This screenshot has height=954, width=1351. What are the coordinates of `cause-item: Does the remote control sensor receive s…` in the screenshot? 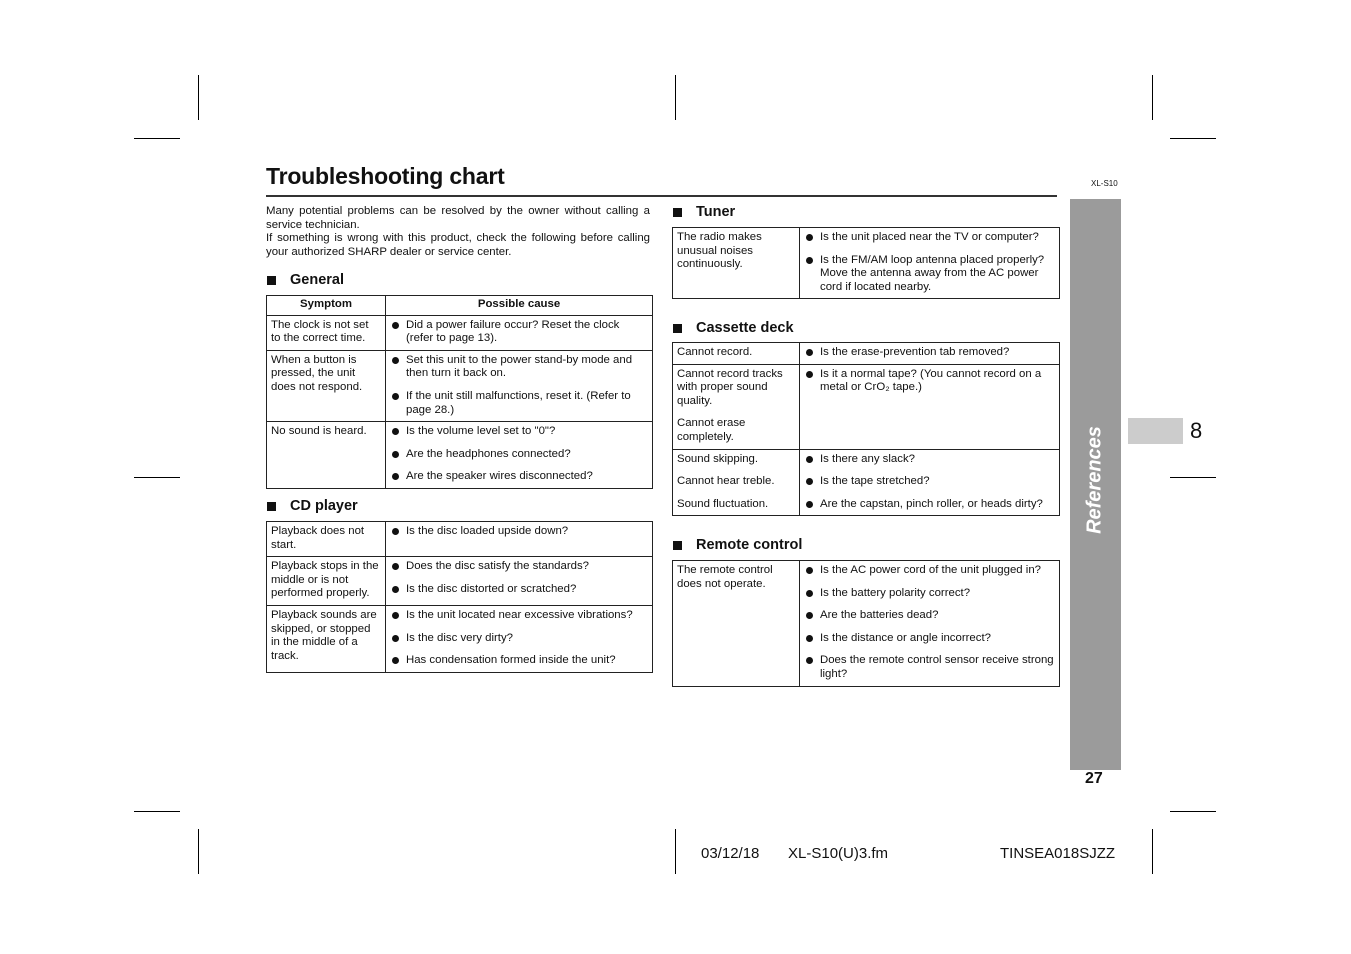 It's located at (929, 667).